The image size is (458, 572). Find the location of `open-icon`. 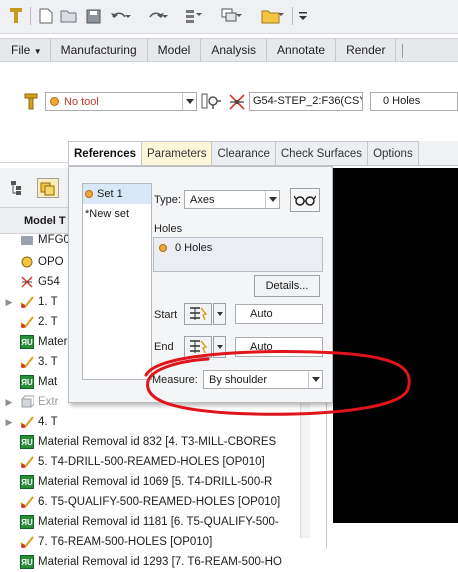

open-icon is located at coordinates (69, 16).